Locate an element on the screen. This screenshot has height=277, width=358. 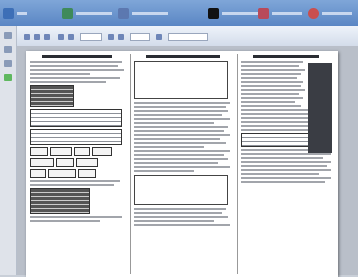
timing-diagram is located at coordinates (181, 80).